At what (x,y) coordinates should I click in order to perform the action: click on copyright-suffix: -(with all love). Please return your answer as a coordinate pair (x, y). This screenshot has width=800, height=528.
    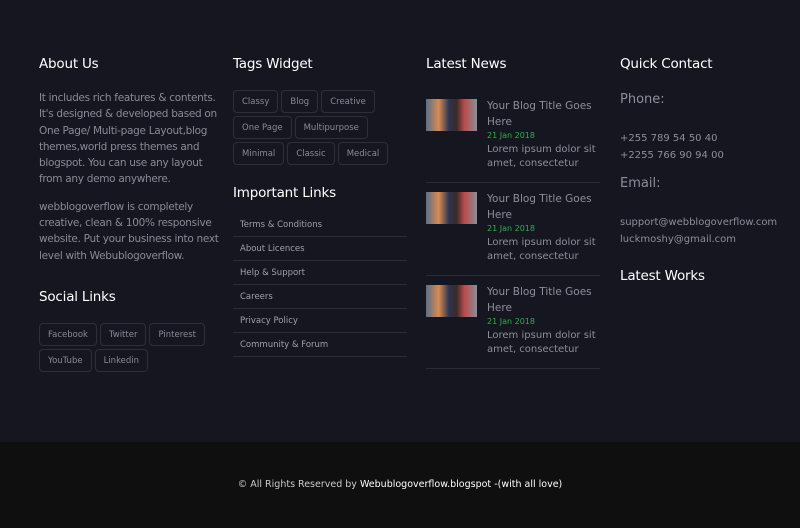
    Looking at the image, I should click on (528, 484).